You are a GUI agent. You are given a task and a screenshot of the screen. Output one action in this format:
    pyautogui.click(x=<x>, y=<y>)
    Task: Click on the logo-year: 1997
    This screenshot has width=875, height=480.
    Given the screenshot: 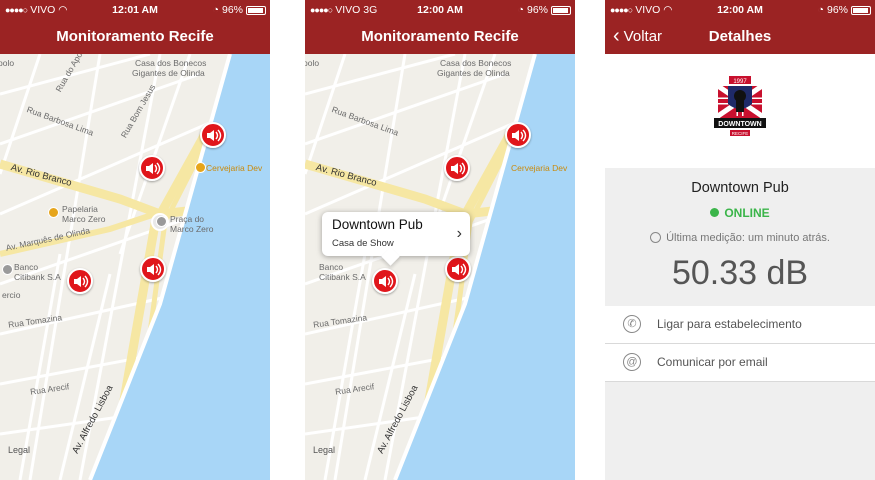 What is the action you would take?
    pyautogui.click(x=740, y=82)
    